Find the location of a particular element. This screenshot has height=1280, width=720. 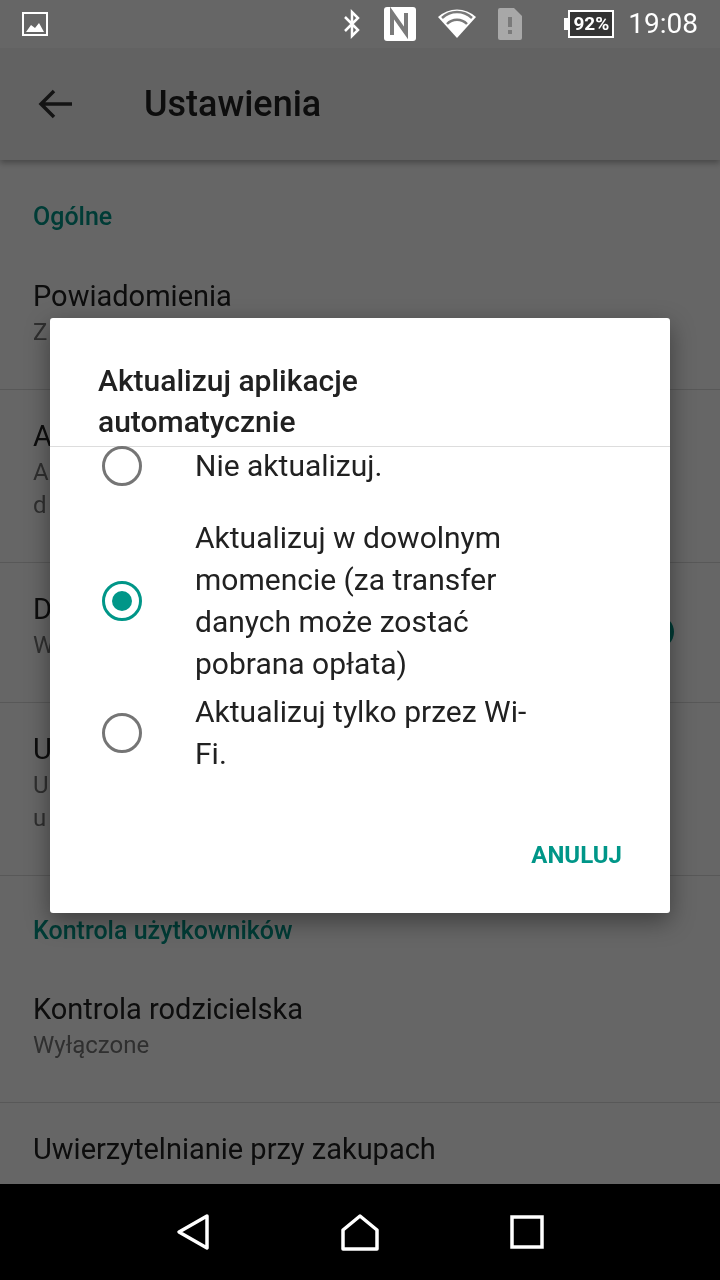

option-label: Aktualizuj tylko przez Wi-Fi. is located at coordinates (361, 733).